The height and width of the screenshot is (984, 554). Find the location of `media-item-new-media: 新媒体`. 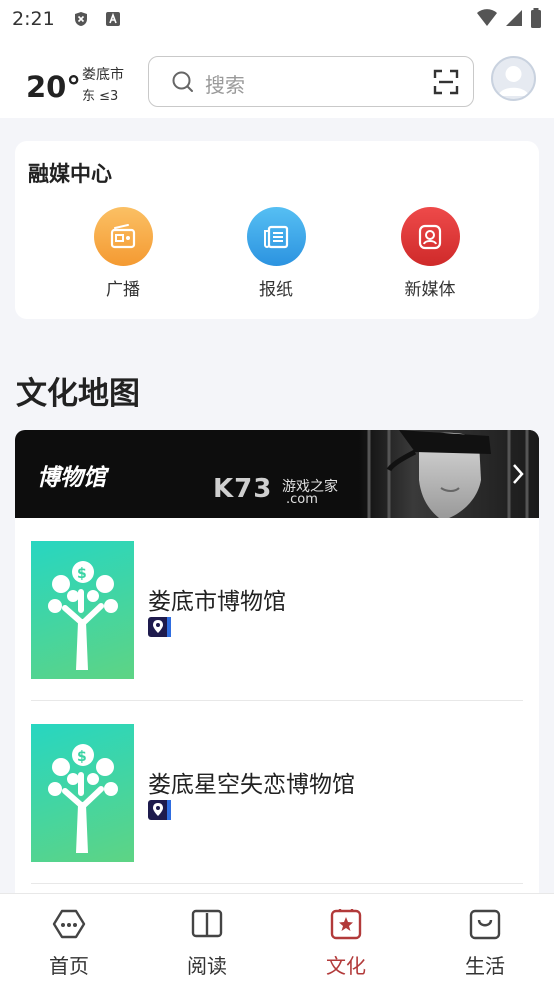

media-item-new-media: 新媒体 is located at coordinates (430, 253).